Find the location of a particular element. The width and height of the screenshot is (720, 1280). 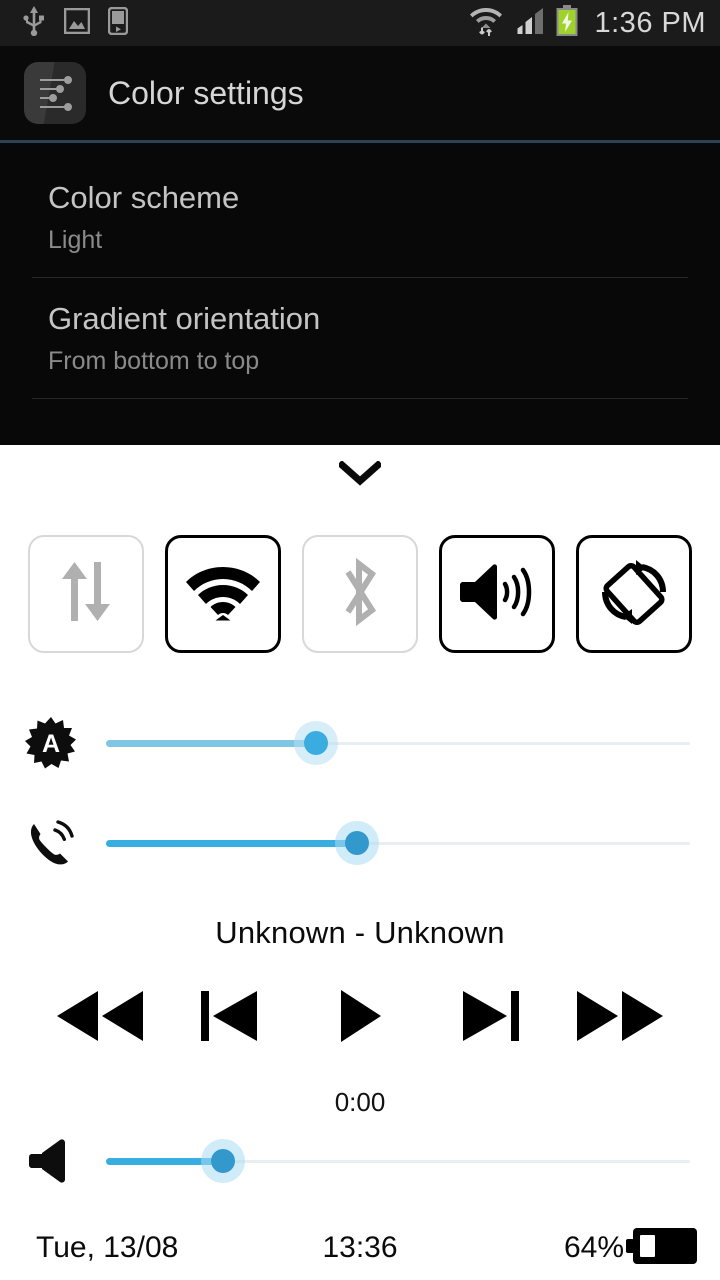

page-title: Color settings is located at coordinates (206, 92).